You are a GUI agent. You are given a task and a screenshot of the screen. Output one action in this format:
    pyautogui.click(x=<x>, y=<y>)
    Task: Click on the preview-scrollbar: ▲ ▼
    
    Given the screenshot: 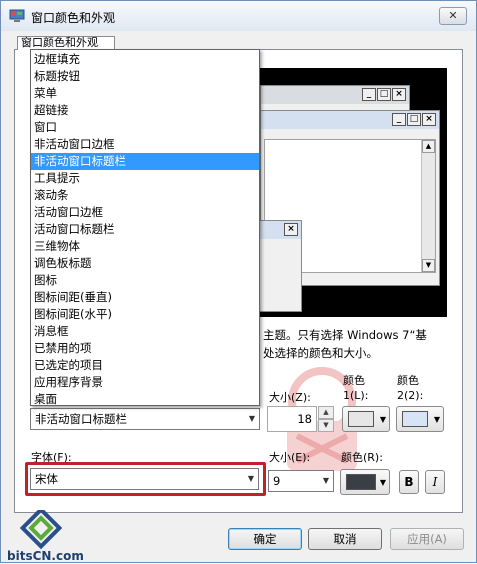 What is the action you would take?
    pyautogui.click(x=428, y=206)
    